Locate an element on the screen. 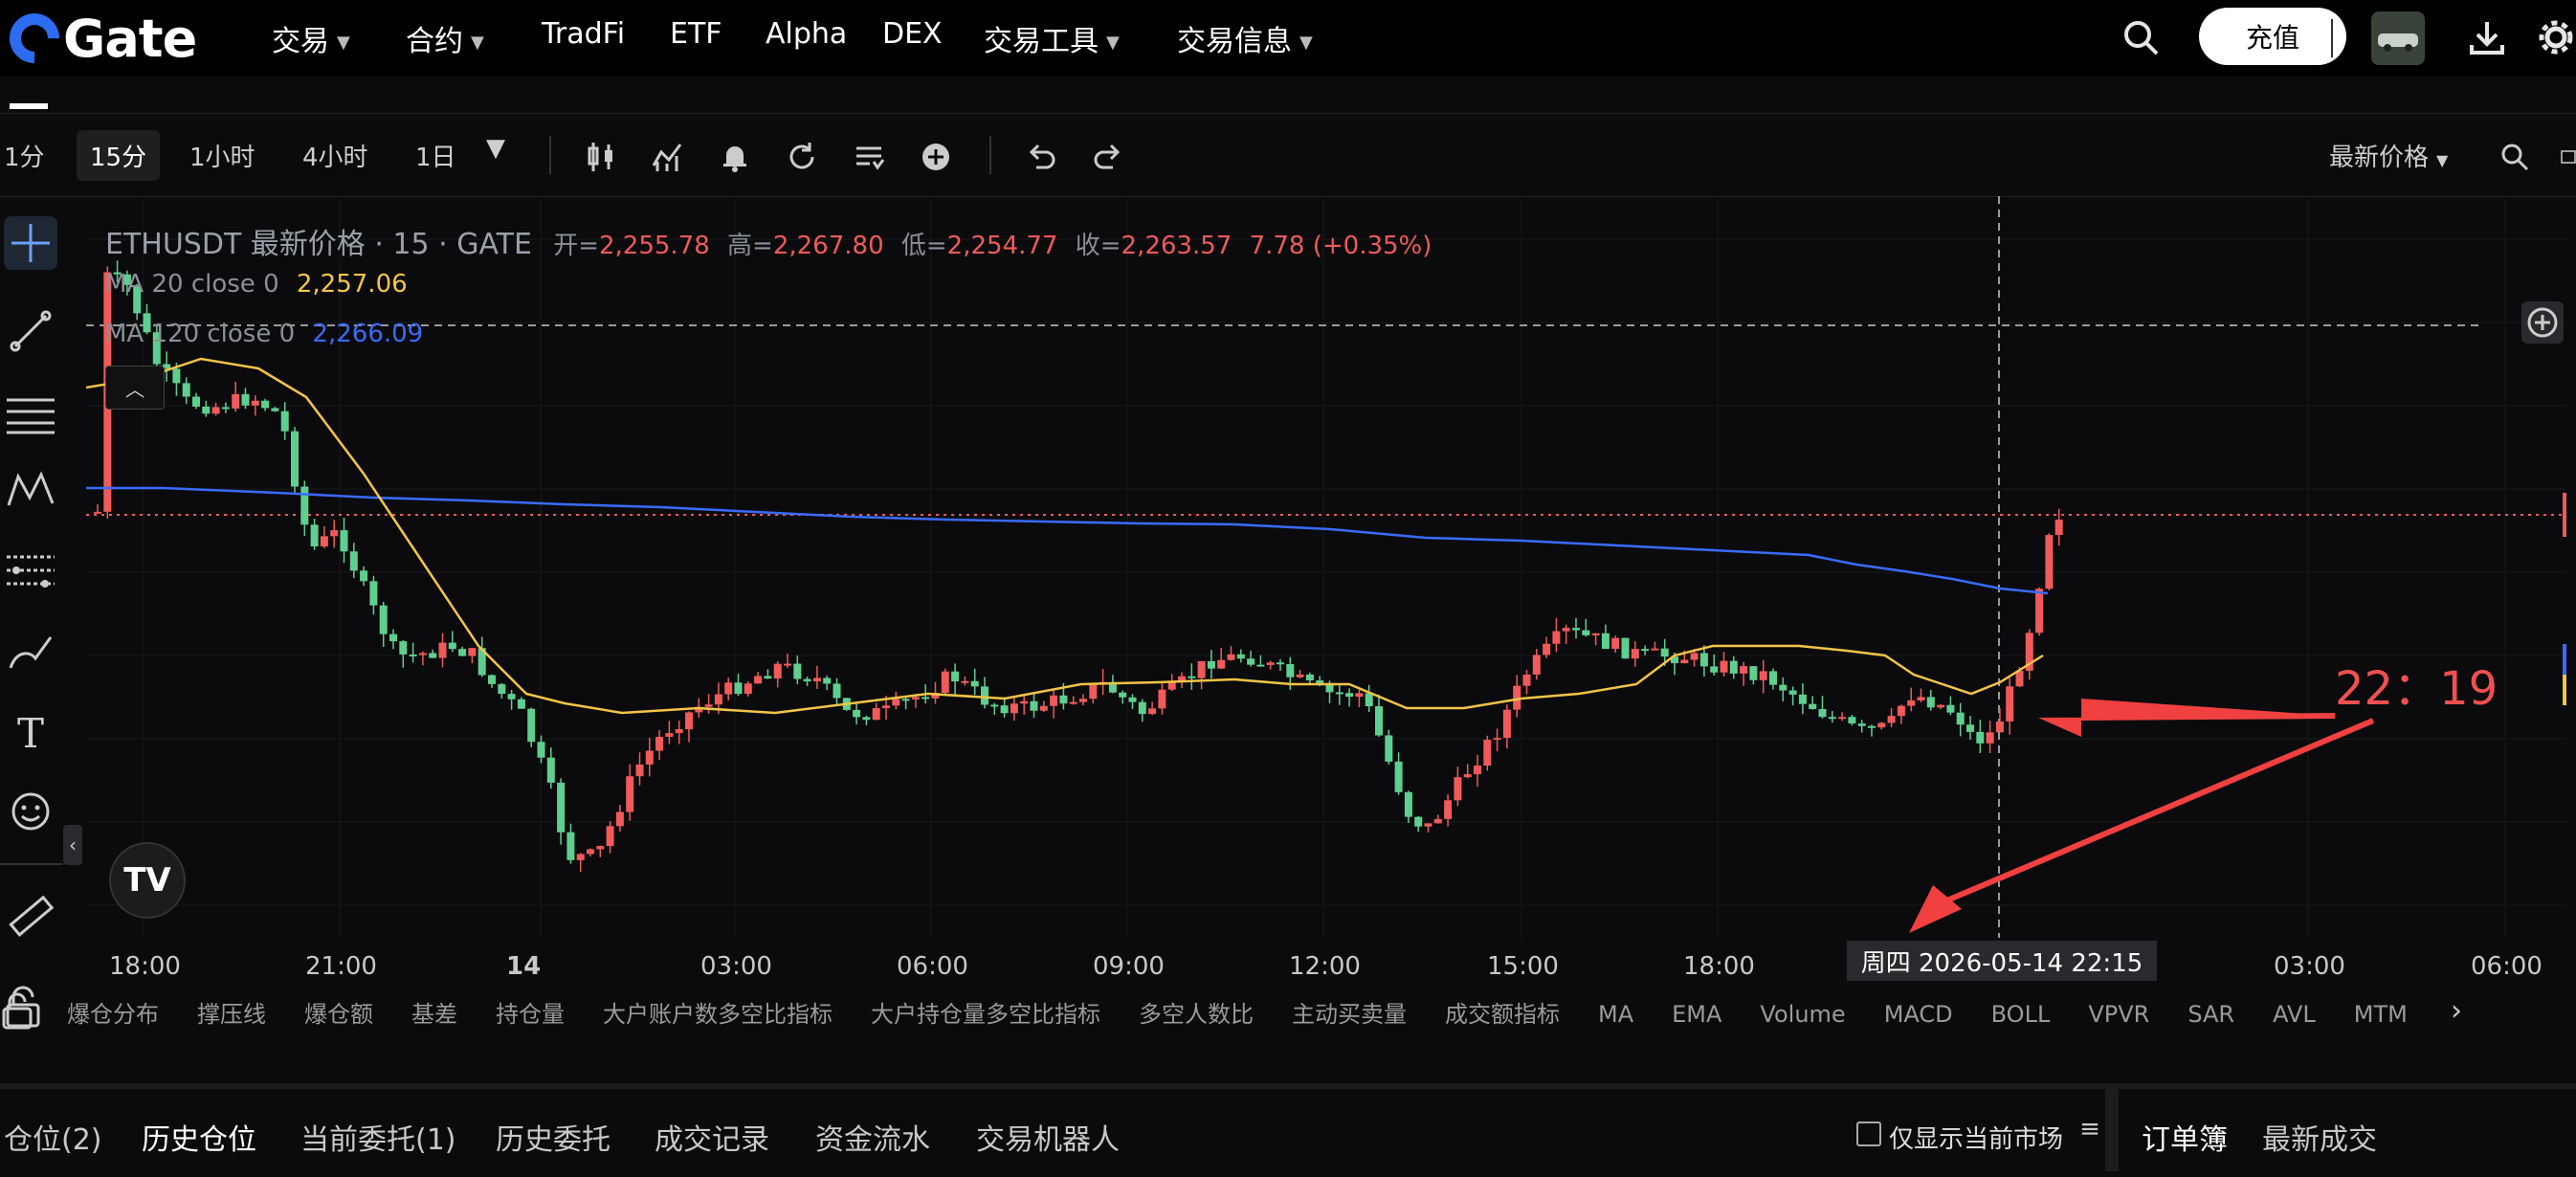 This screenshot has height=1177, width=2576. text-tool-icon: T is located at coordinates (30, 733).